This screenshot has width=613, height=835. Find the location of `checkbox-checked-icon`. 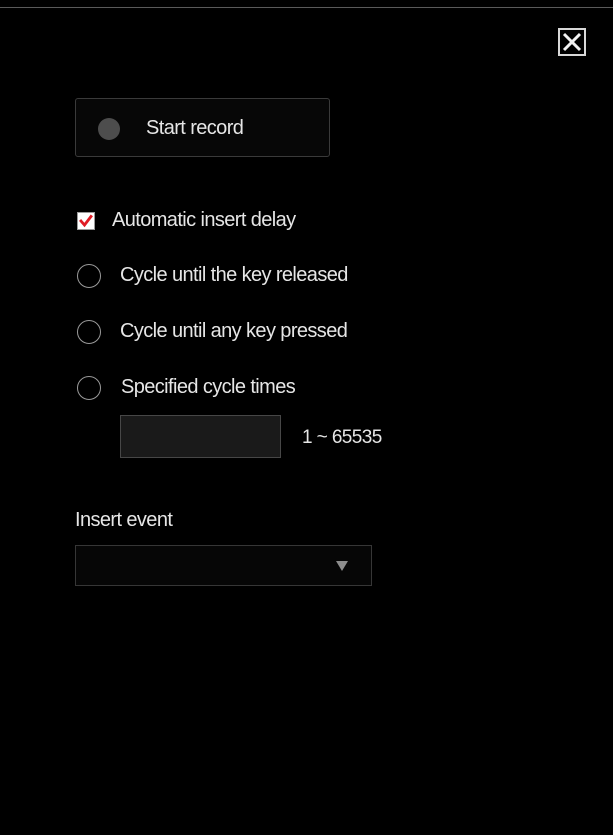

checkbox-checked-icon is located at coordinates (86, 221).